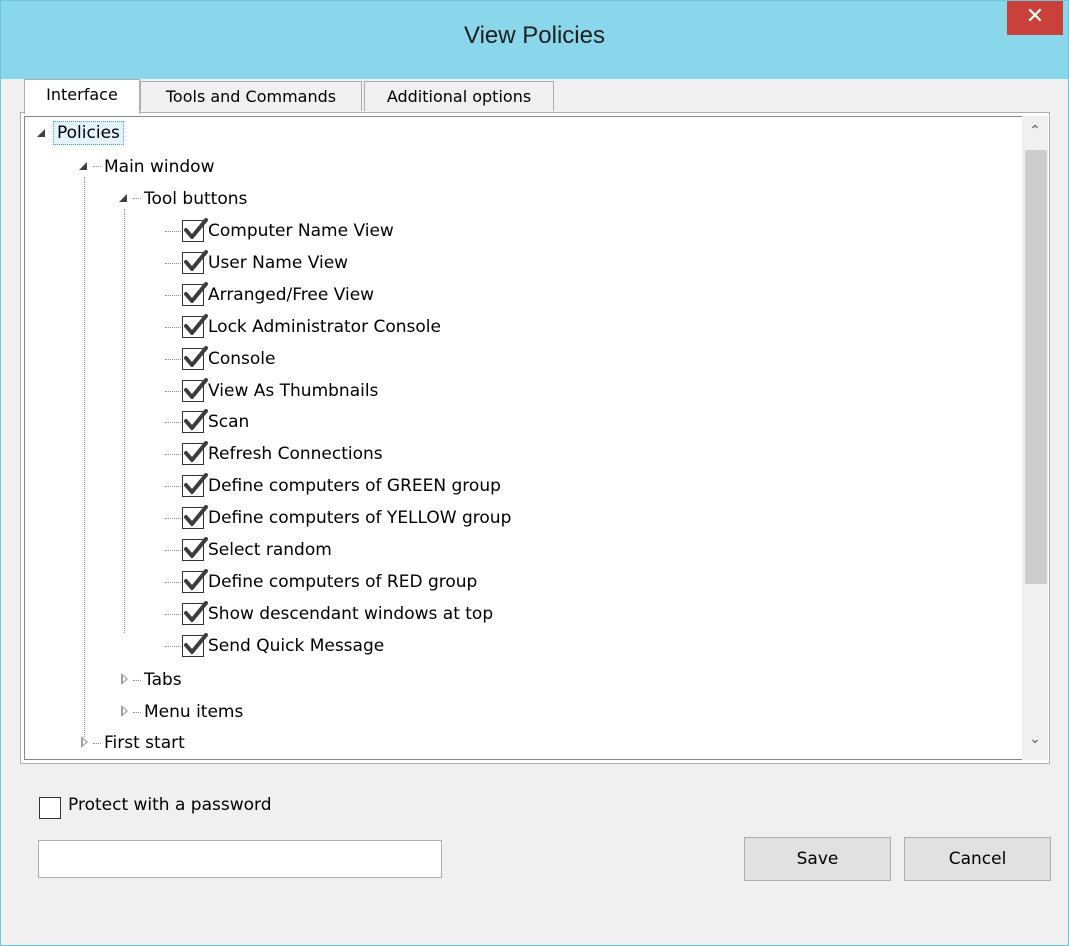 This screenshot has height=946, width=1069. Describe the element at coordinates (295, 454) in the screenshot. I see `tree-item: Refresh Connections` at that location.